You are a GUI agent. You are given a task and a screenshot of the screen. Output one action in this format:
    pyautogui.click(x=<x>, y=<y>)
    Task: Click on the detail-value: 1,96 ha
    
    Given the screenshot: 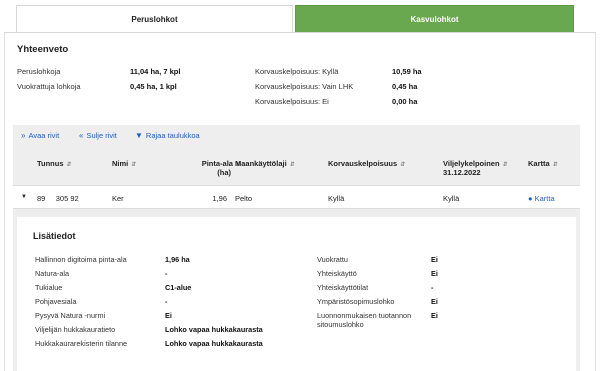 What is the action you would take?
    pyautogui.click(x=177, y=259)
    